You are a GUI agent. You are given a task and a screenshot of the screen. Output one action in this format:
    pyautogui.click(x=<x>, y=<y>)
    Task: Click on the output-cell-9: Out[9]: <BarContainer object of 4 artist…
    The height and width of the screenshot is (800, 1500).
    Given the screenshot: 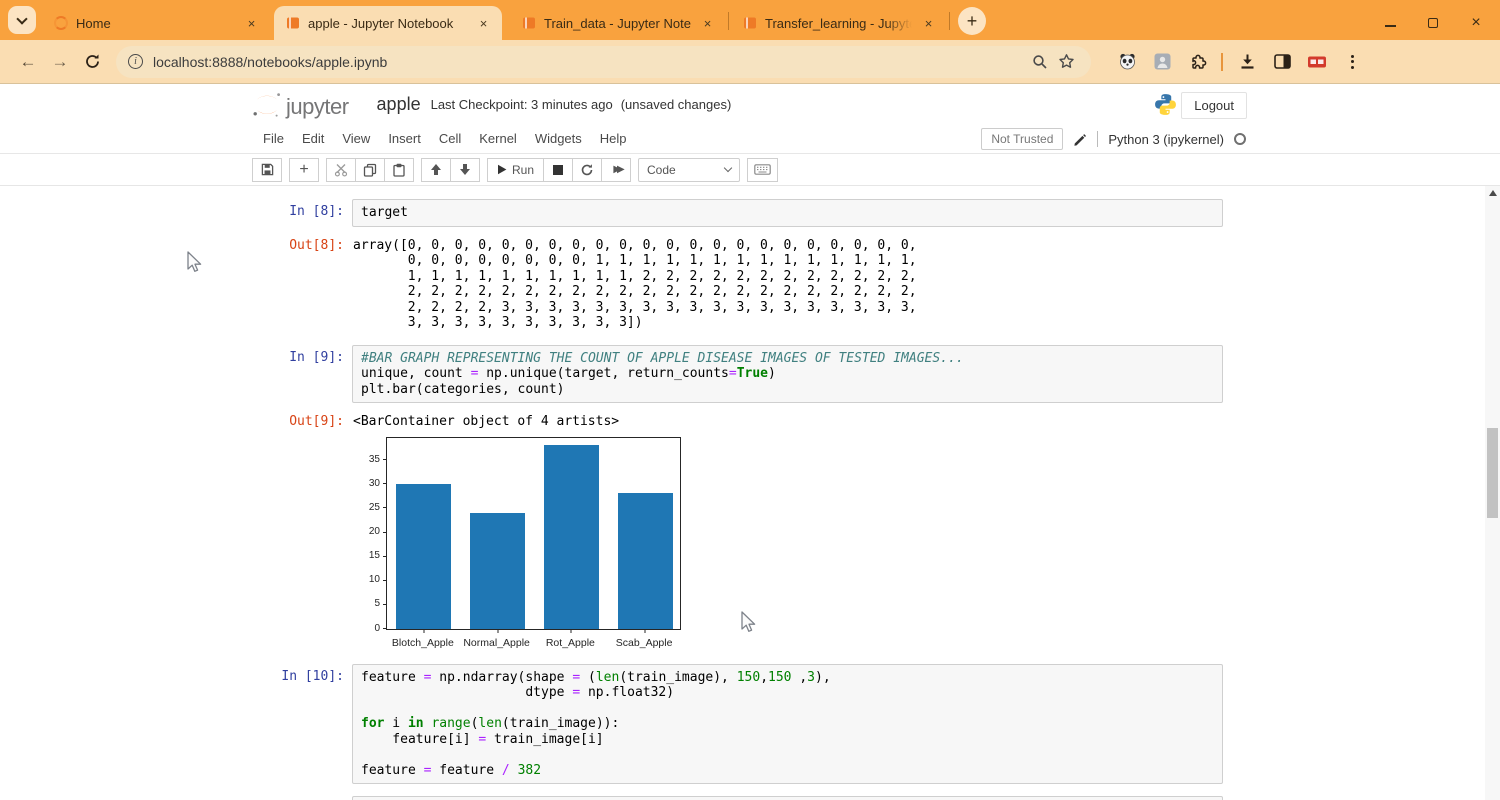 What is the action you would take?
    pyautogui.click(x=737, y=419)
    